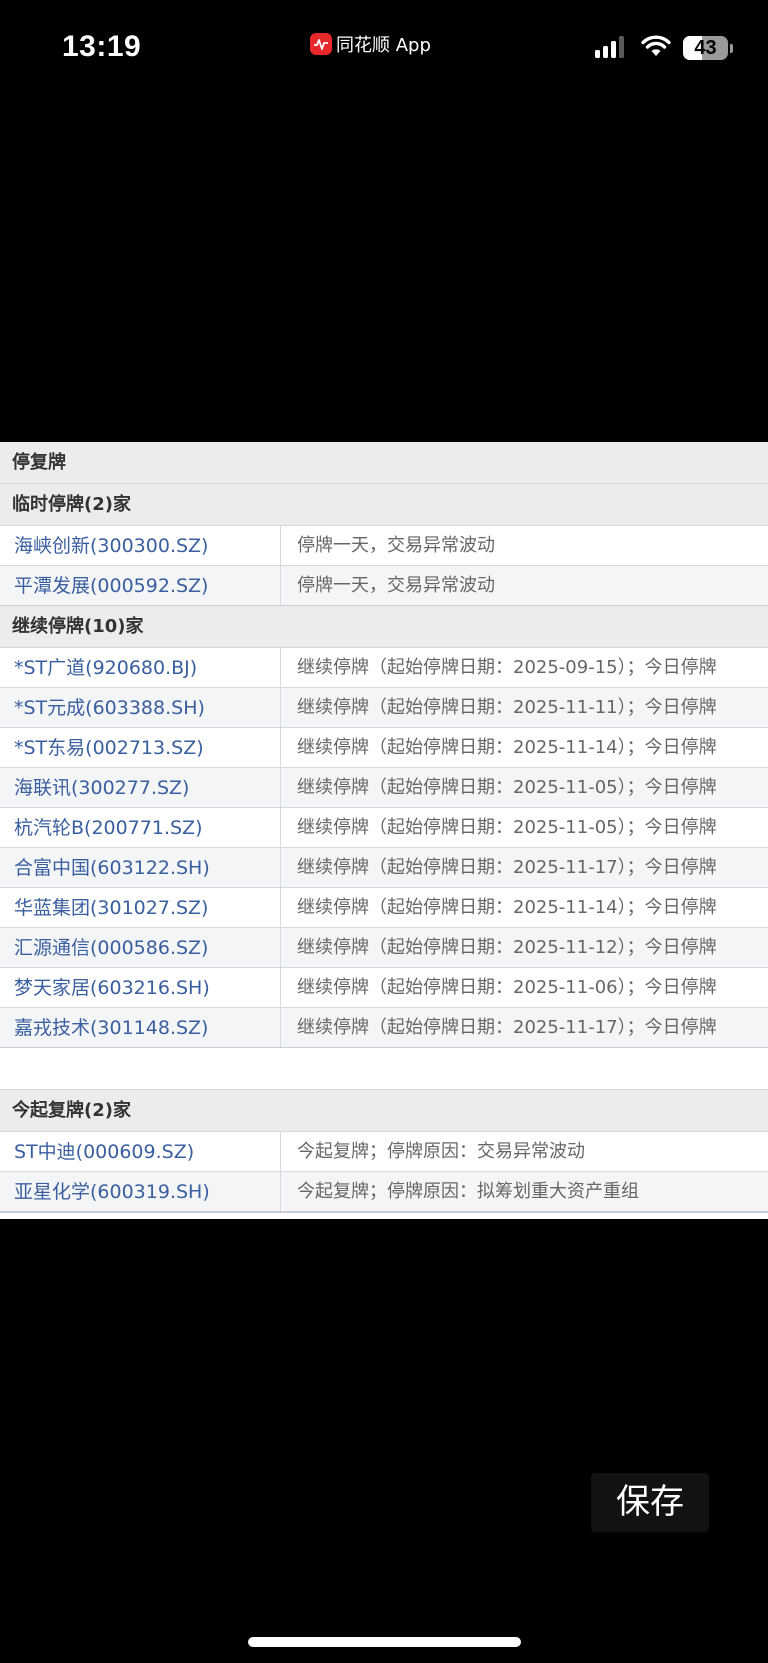 The image size is (768, 1663). What do you see at coordinates (111, 908) in the screenshot?
I see `stock-name-link: 华蓝集团(301027.SZ)` at bounding box center [111, 908].